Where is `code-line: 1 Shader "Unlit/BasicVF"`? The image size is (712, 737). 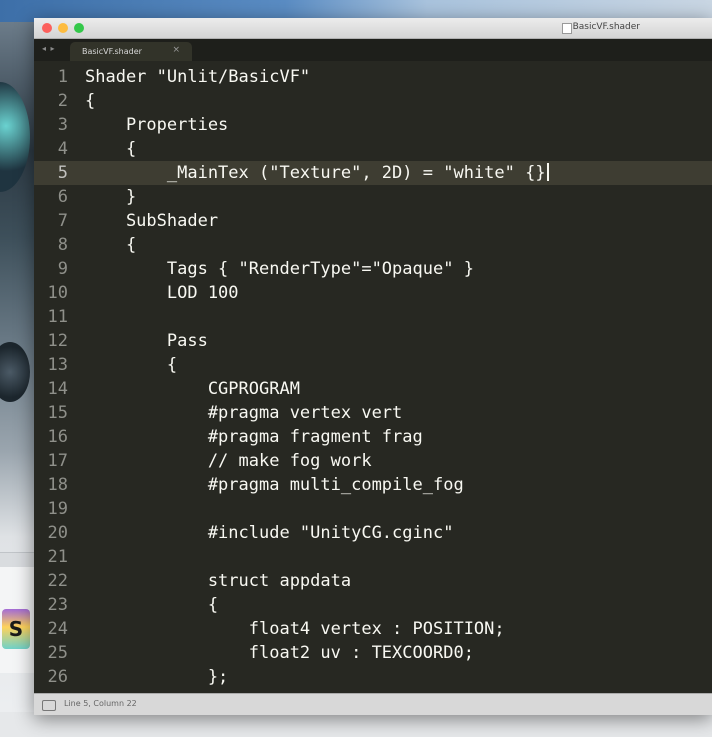
code-line: 1 Shader "Unlit/BasicVF" is located at coordinates (373, 77).